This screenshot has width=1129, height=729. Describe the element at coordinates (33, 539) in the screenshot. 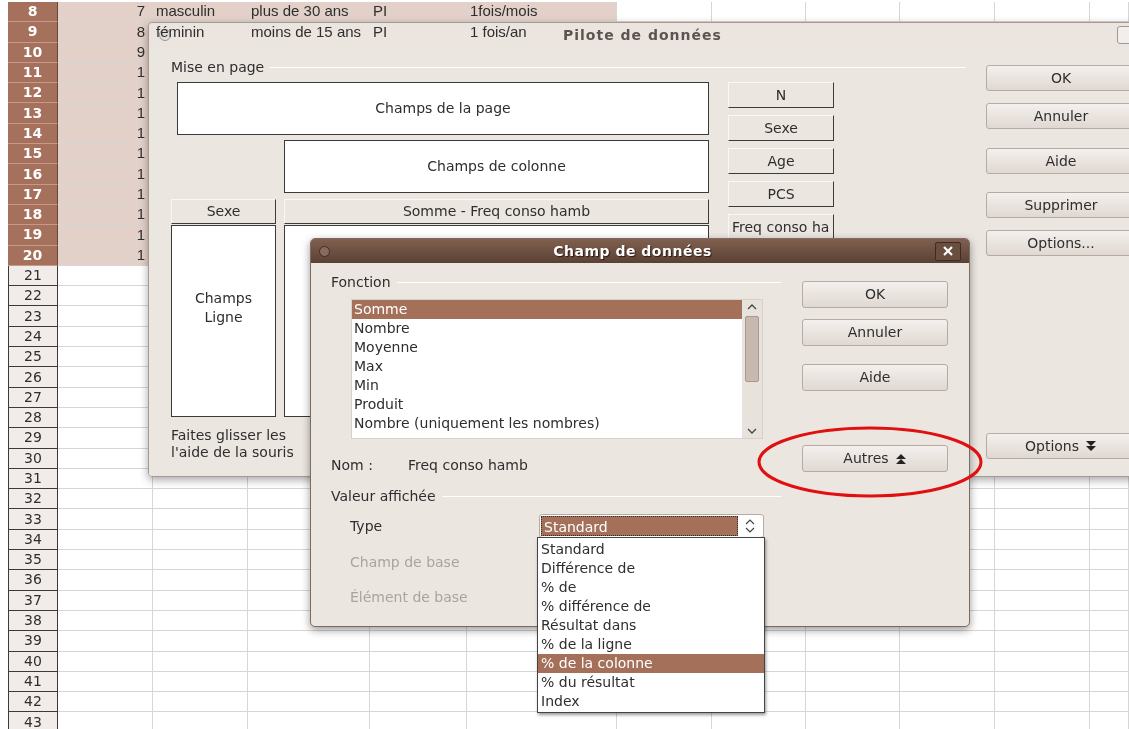

I see `row-header: 34` at that location.